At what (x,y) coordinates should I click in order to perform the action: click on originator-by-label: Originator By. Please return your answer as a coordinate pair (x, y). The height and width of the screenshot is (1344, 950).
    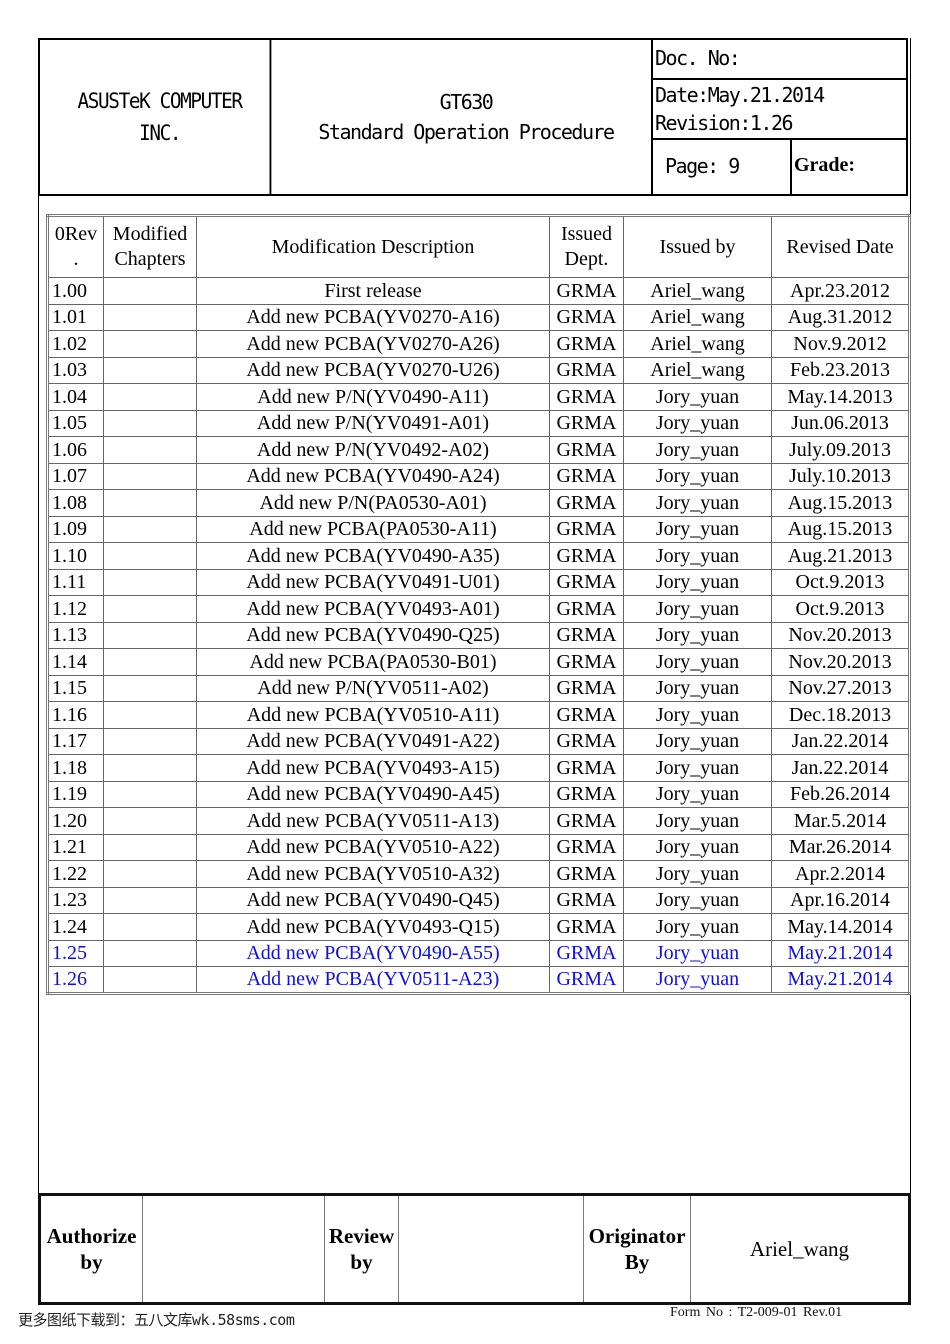
    Looking at the image, I should click on (637, 1249).